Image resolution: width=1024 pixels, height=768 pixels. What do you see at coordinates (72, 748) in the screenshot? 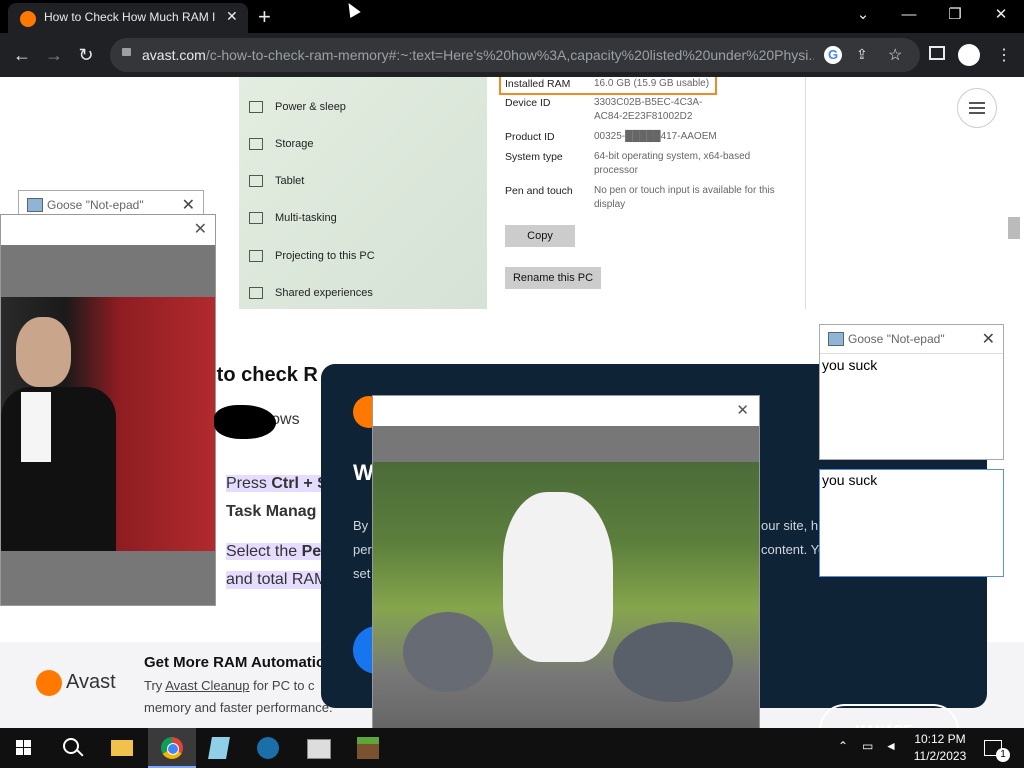
I see `search-icon` at bounding box center [72, 748].